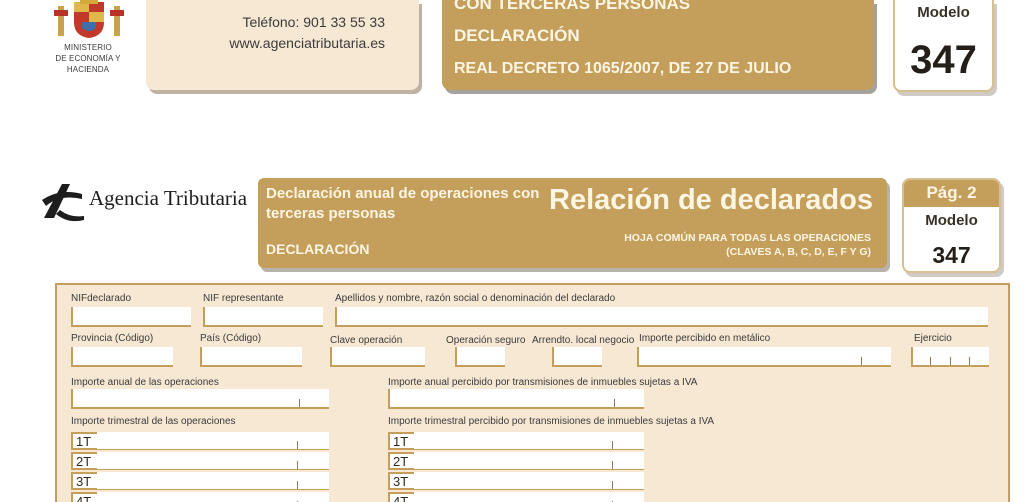 Image resolution: width=1024 pixels, height=502 pixels. What do you see at coordinates (705, 338) in the screenshot?
I see `label-importe-metalico: Importe percibido en metálico` at bounding box center [705, 338].